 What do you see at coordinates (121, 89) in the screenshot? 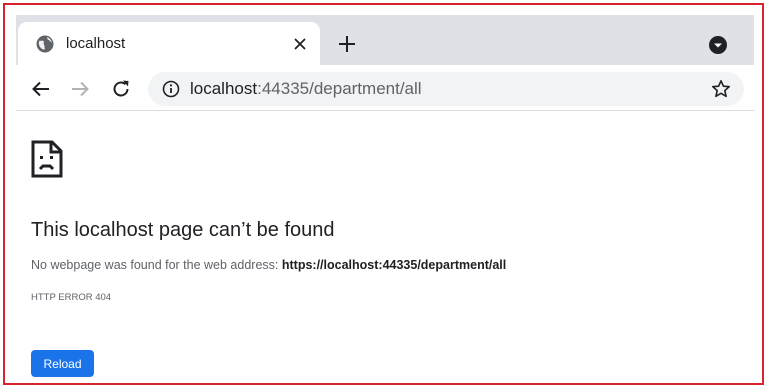
I see `reload-icon` at bounding box center [121, 89].